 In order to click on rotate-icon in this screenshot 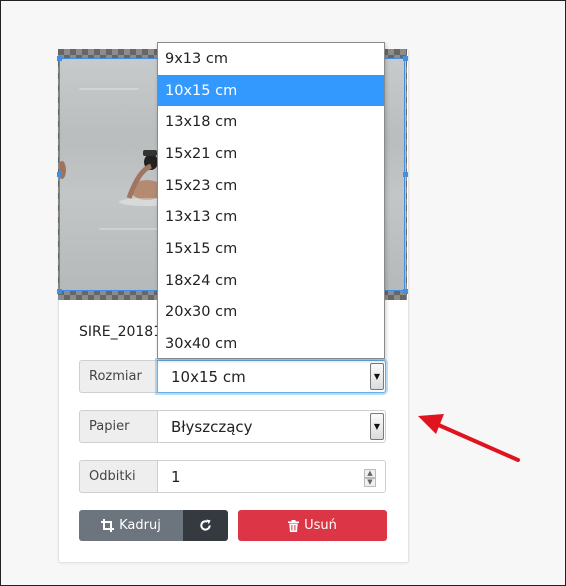, I will do `click(205, 525)`.